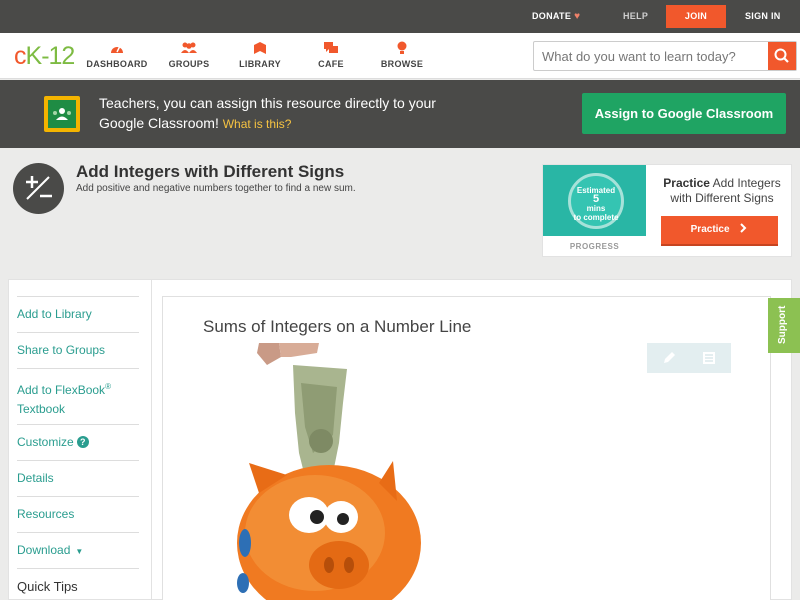  What do you see at coordinates (189, 47) in the screenshot?
I see `groups-icon` at bounding box center [189, 47].